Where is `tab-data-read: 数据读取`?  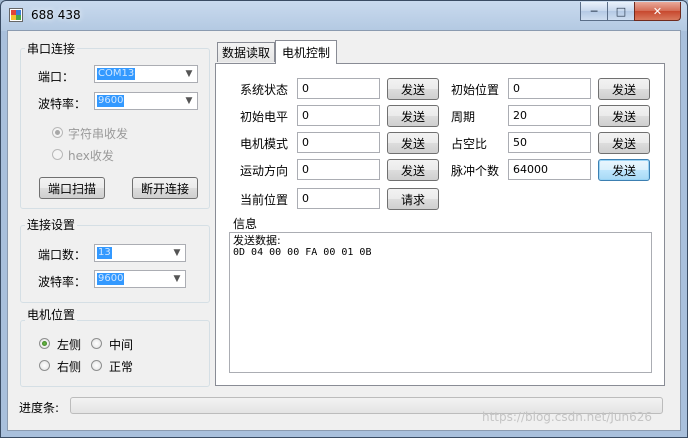 tab-data-read: 数据读取 is located at coordinates (246, 52).